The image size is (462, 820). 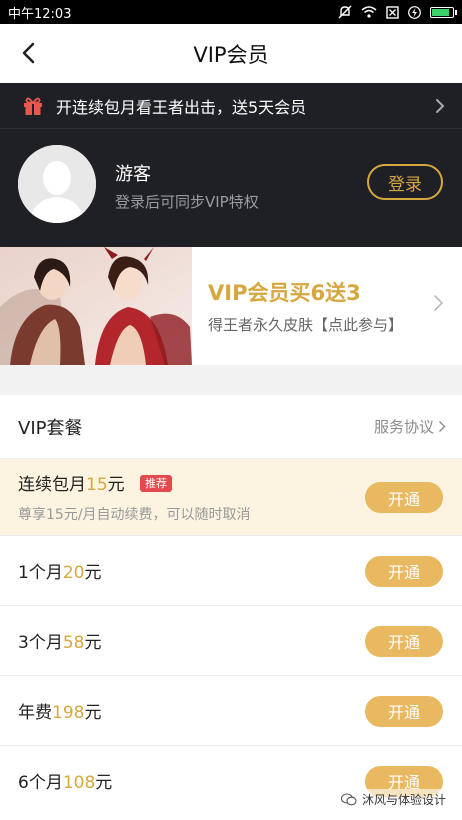 What do you see at coordinates (403, 800) in the screenshot?
I see `watermark-text: 沐风与体验设计` at bounding box center [403, 800].